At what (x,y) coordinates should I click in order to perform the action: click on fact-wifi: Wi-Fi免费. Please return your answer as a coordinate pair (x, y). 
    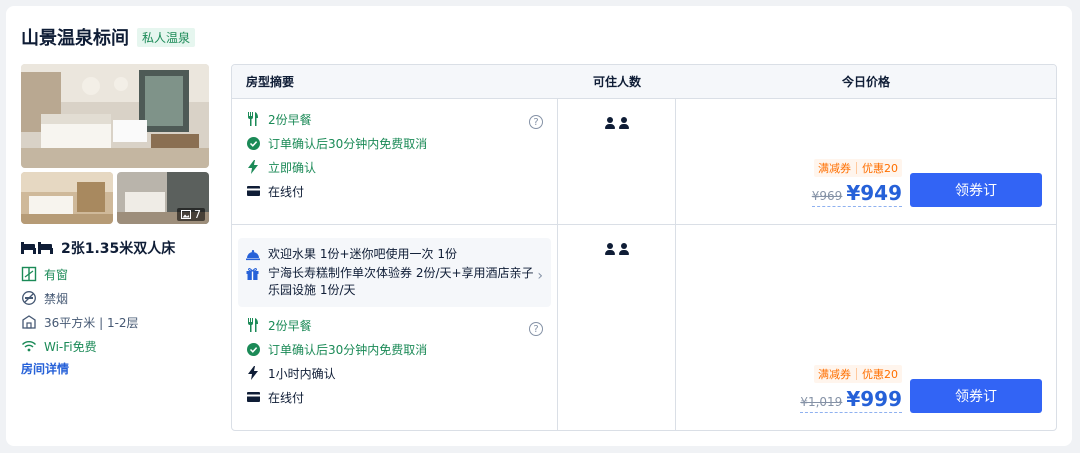
    Looking at the image, I should click on (80, 346).